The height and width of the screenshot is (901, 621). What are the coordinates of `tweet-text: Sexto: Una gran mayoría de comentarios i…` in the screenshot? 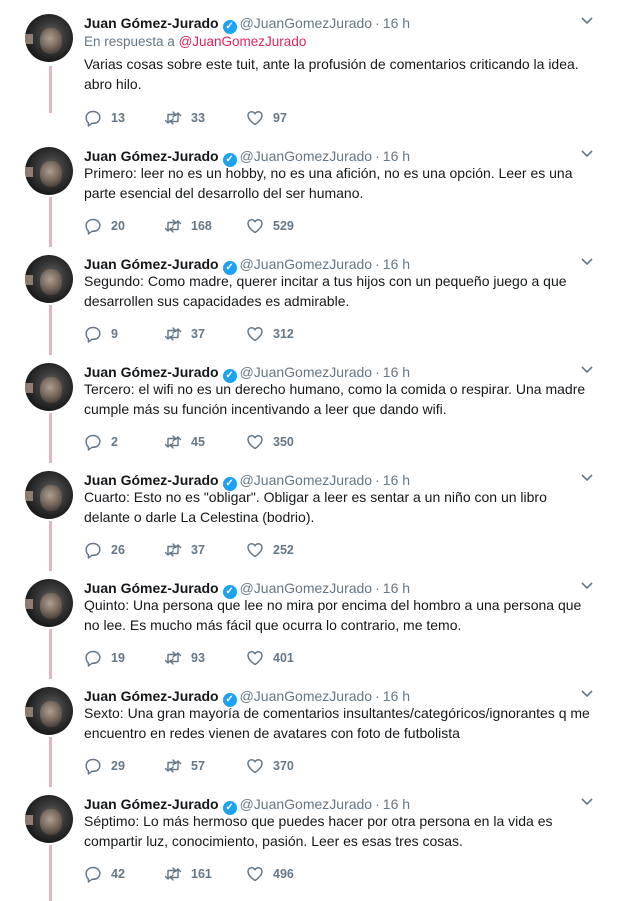 It's located at (337, 723).